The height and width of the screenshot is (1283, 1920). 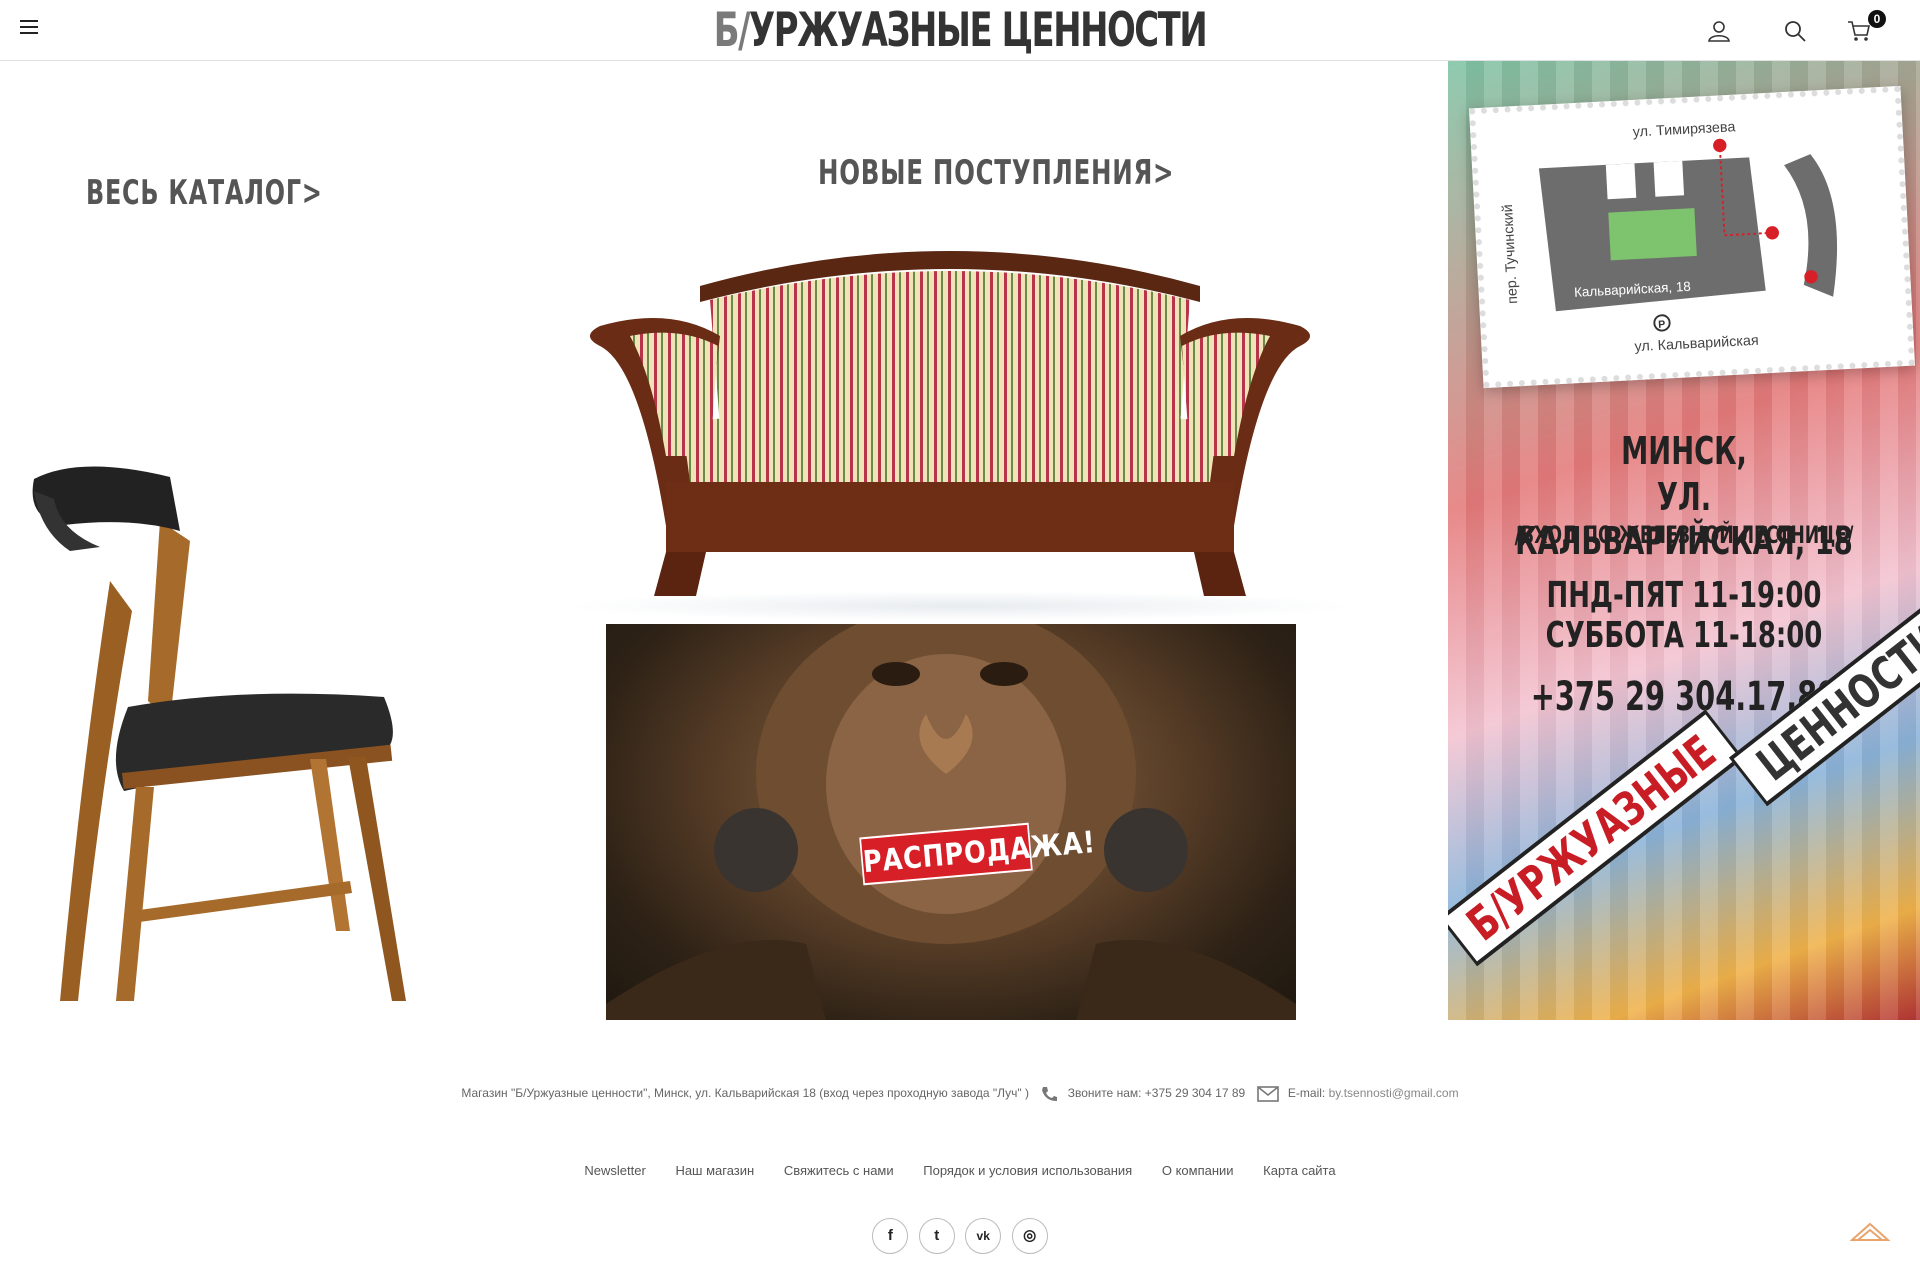 What do you see at coordinates (1870, 1232) in the screenshot?
I see `scroll-to-top-icon` at bounding box center [1870, 1232].